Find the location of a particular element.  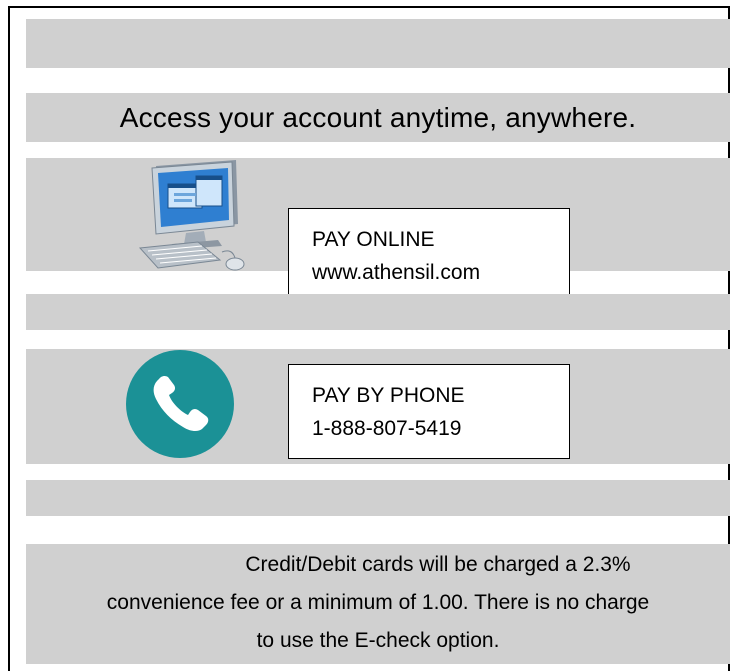

phone-icon is located at coordinates (180, 404).